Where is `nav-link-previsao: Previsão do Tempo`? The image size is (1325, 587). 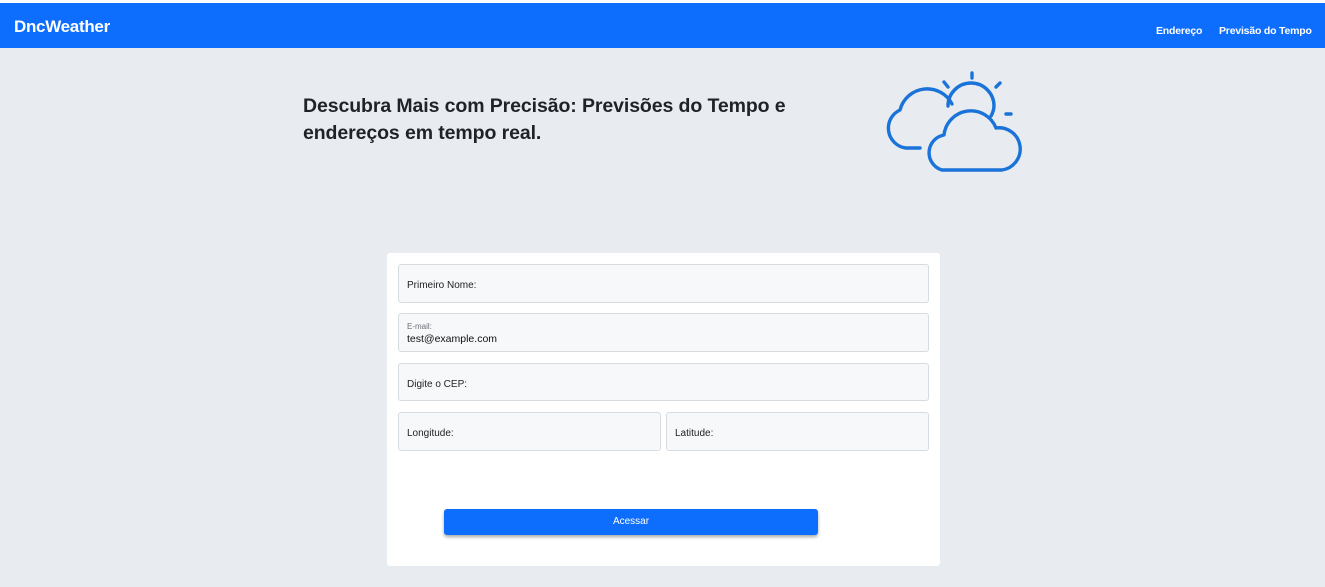 nav-link-previsao: Previsão do Tempo is located at coordinates (1265, 31).